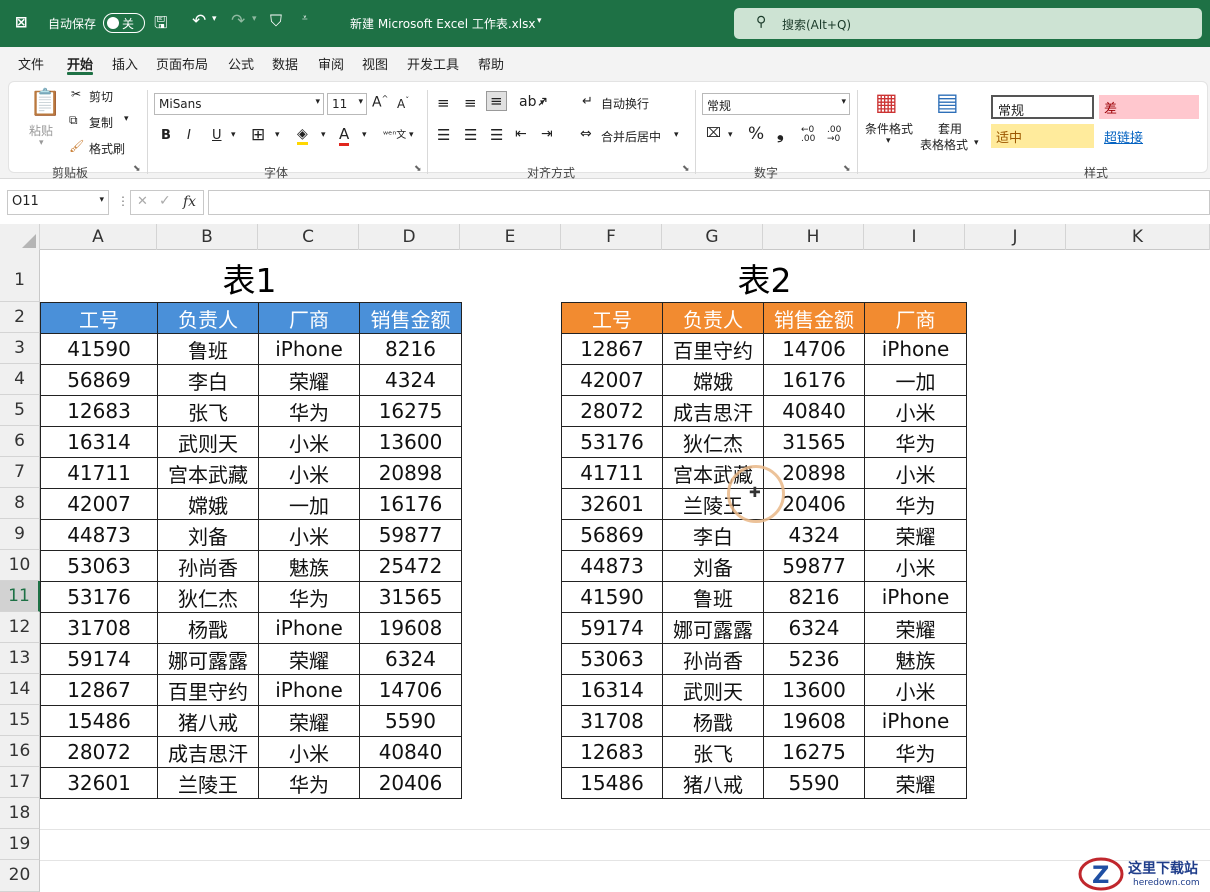 The image size is (1210, 892). Describe the element at coordinates (814, 566) in the screenshot. I see `table2-cell: 59877` at that location.